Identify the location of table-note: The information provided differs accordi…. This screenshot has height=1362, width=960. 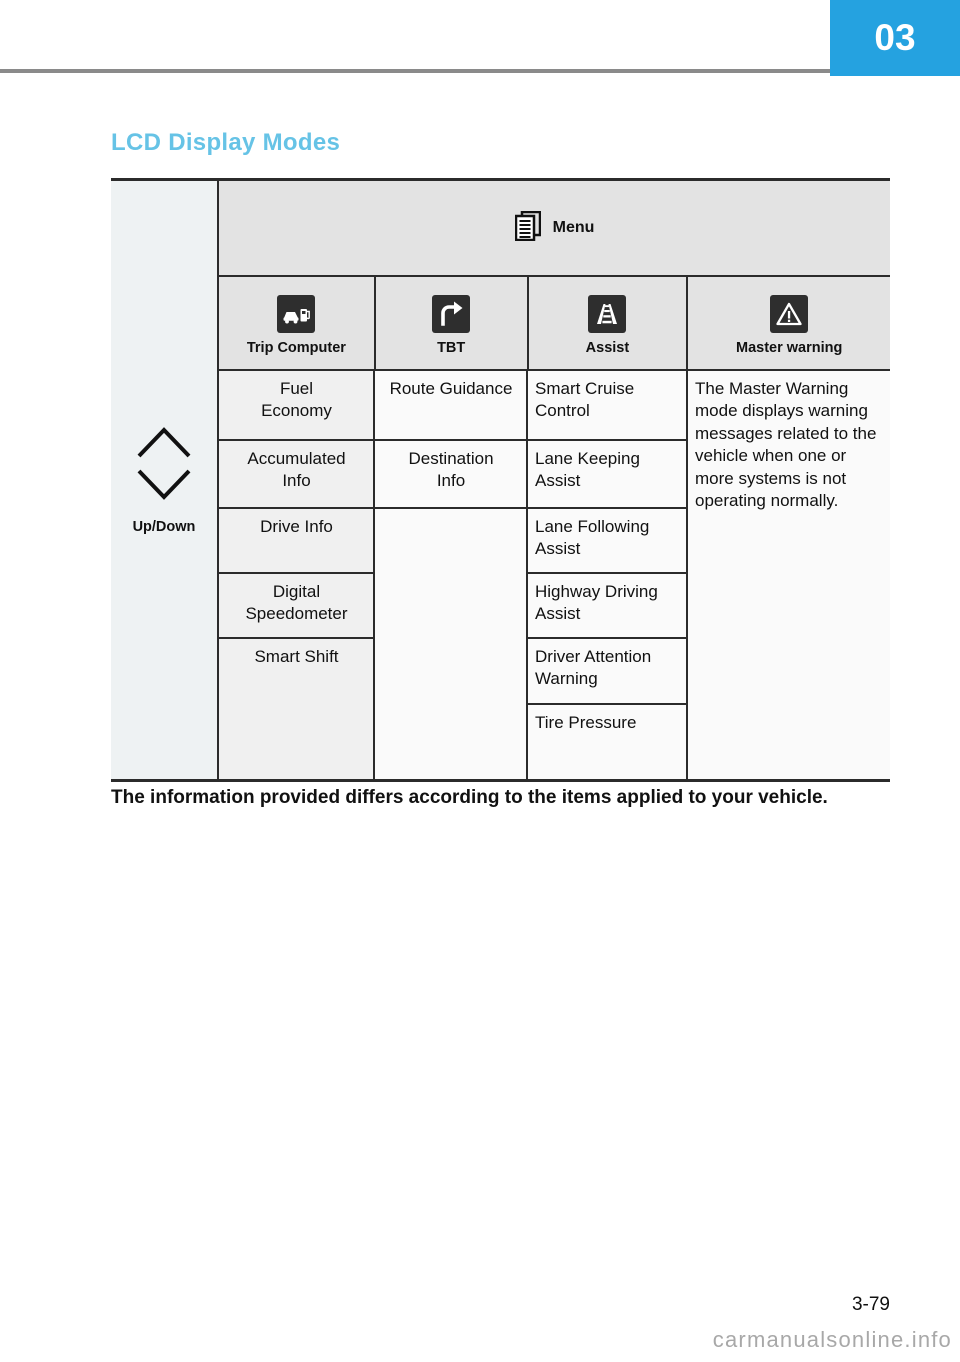
(469, 797).